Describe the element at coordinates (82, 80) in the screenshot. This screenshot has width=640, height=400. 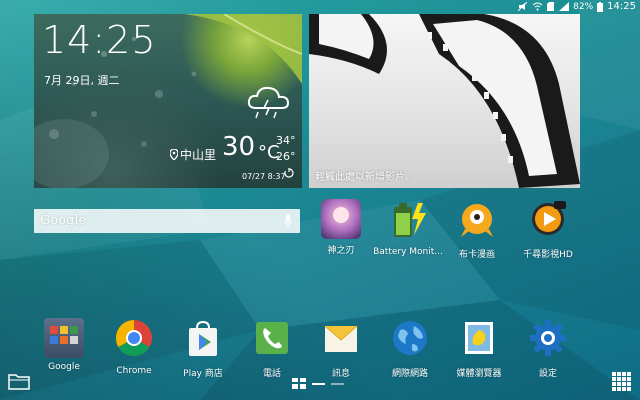
I see `clock-date: 7月 29日, 週二` at that location.